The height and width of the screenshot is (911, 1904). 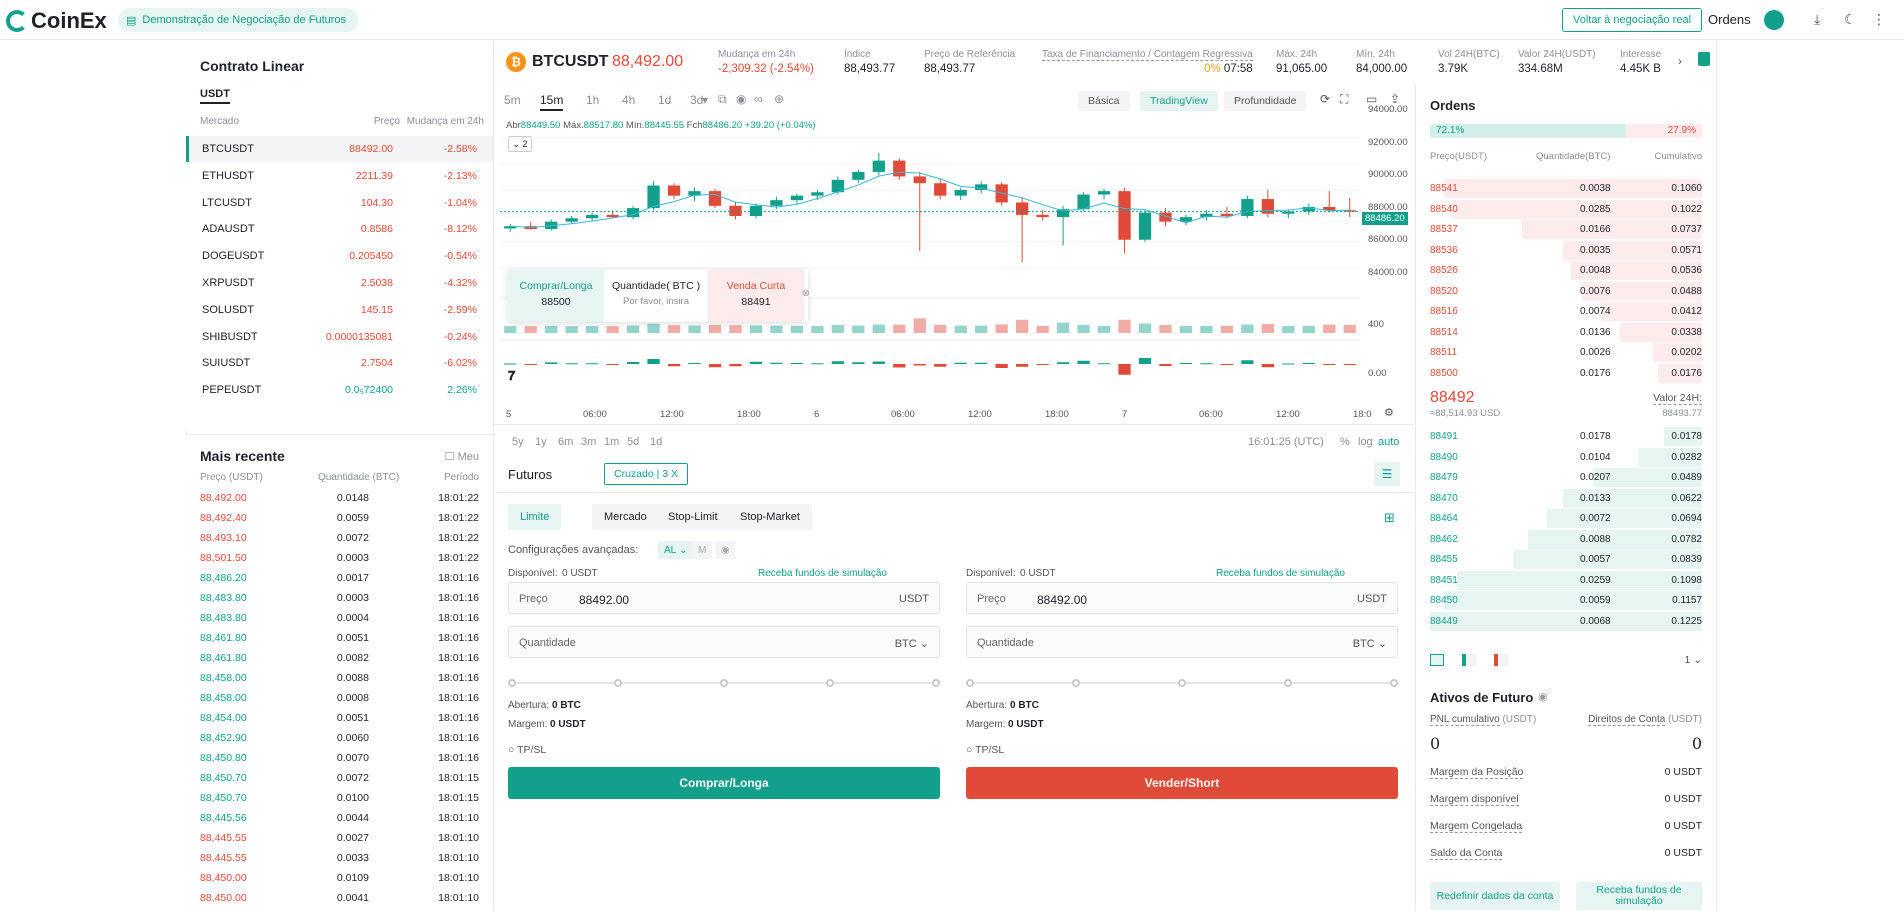 What do you see at coordinates (724, 783) in the screenshot?
I see `buy-long-button: Comprar/Longa` at bounding box center [724, 783].